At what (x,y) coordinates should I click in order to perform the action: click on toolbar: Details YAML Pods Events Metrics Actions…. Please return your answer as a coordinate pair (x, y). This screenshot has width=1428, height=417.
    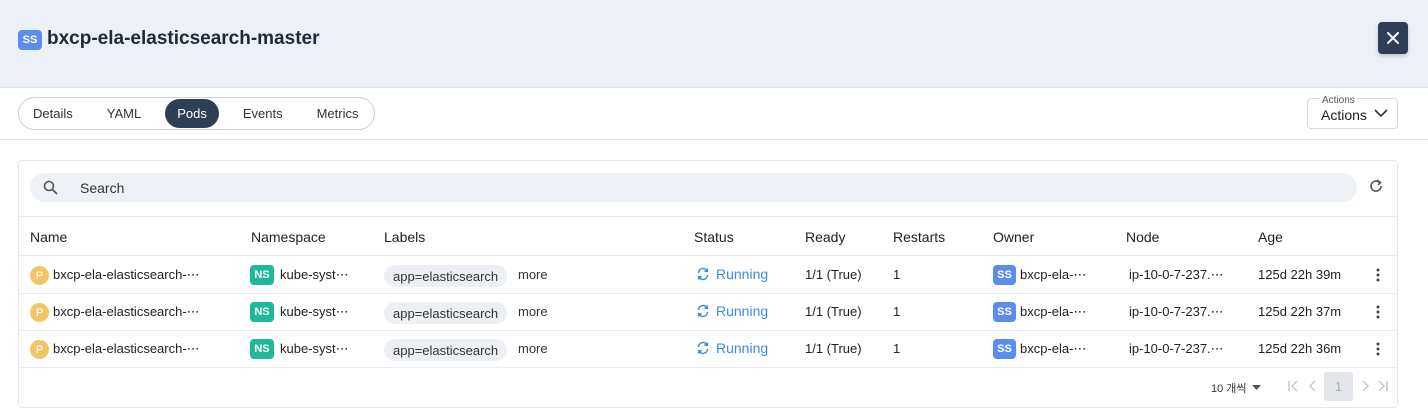
    Looking at the image, I should click on (714, 114).